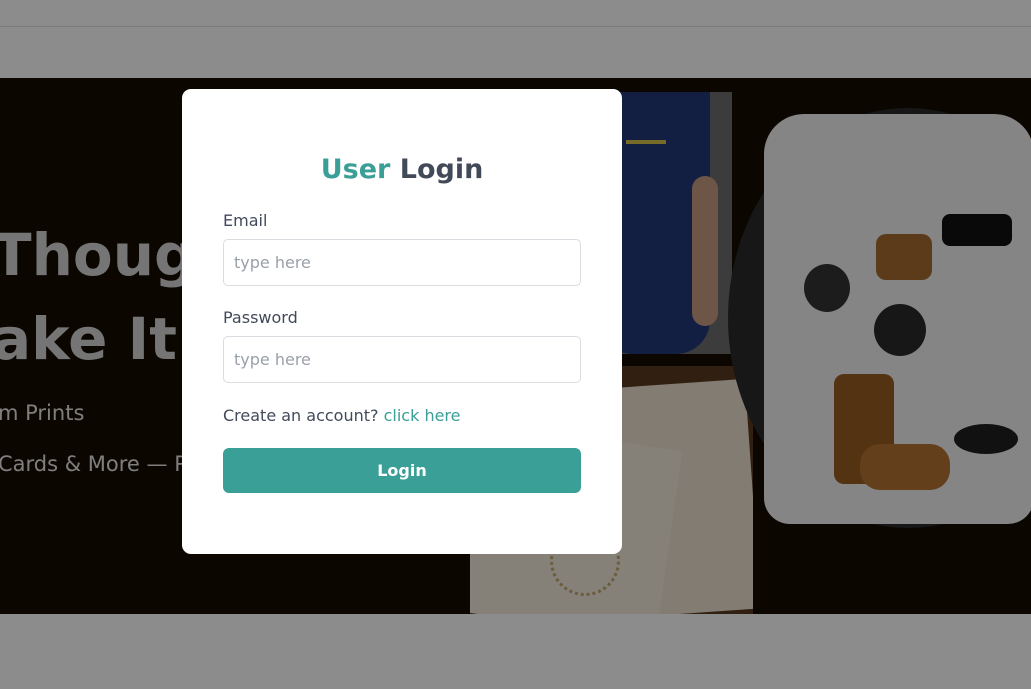  Describe the element at coordinates (301, 415) in the screenshot. I see `signup-prompt: Create an account?` at that location.